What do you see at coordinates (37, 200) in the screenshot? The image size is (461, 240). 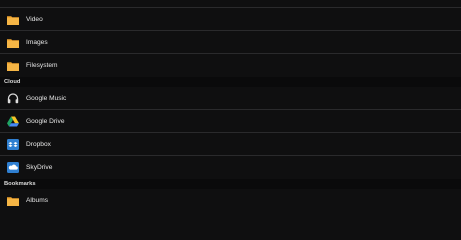 I see `list-item-label: Albums` at bounding box center [37, 200].